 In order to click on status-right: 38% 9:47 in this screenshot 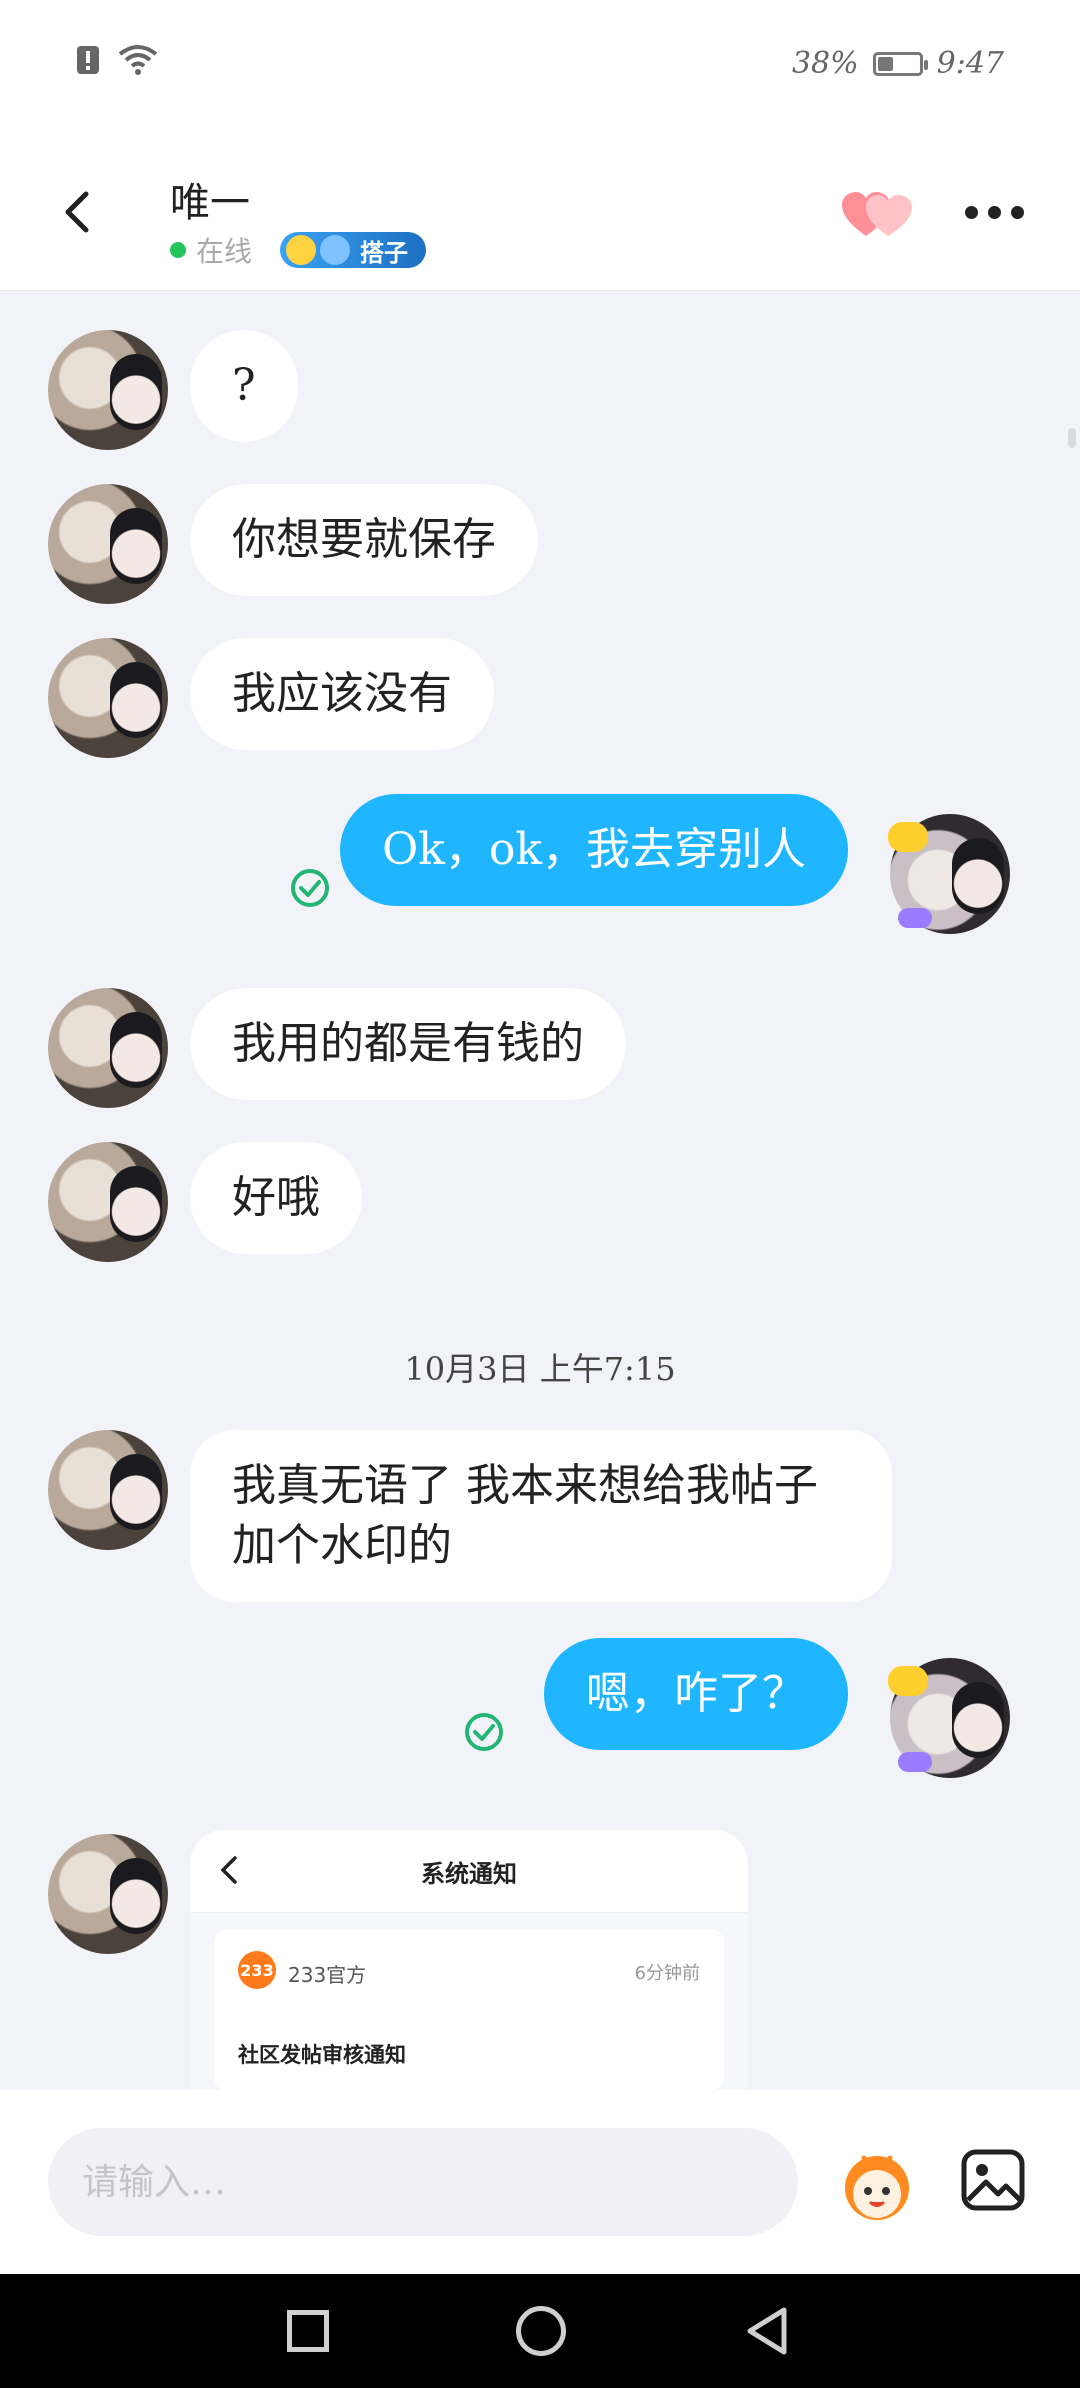, I will do `click(898, 63)`.